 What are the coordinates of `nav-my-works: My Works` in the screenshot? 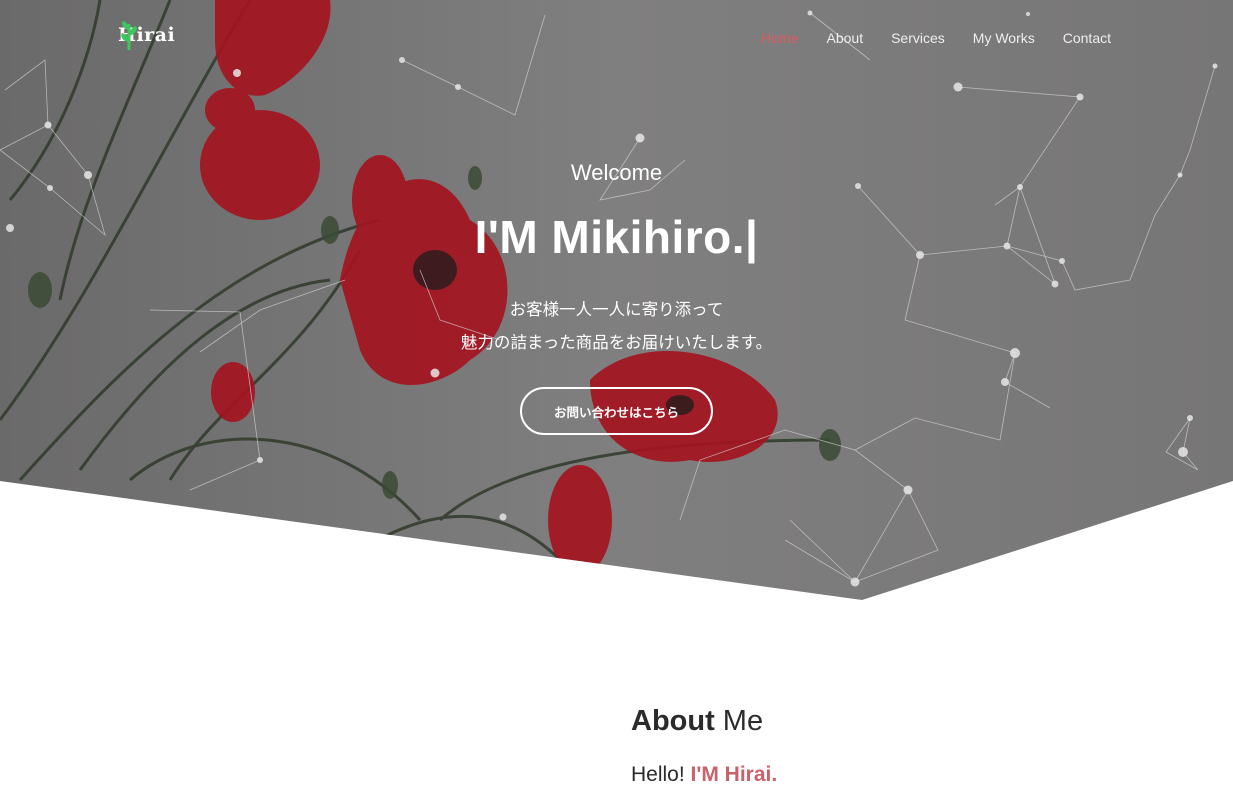 It's located at (1004, 38).